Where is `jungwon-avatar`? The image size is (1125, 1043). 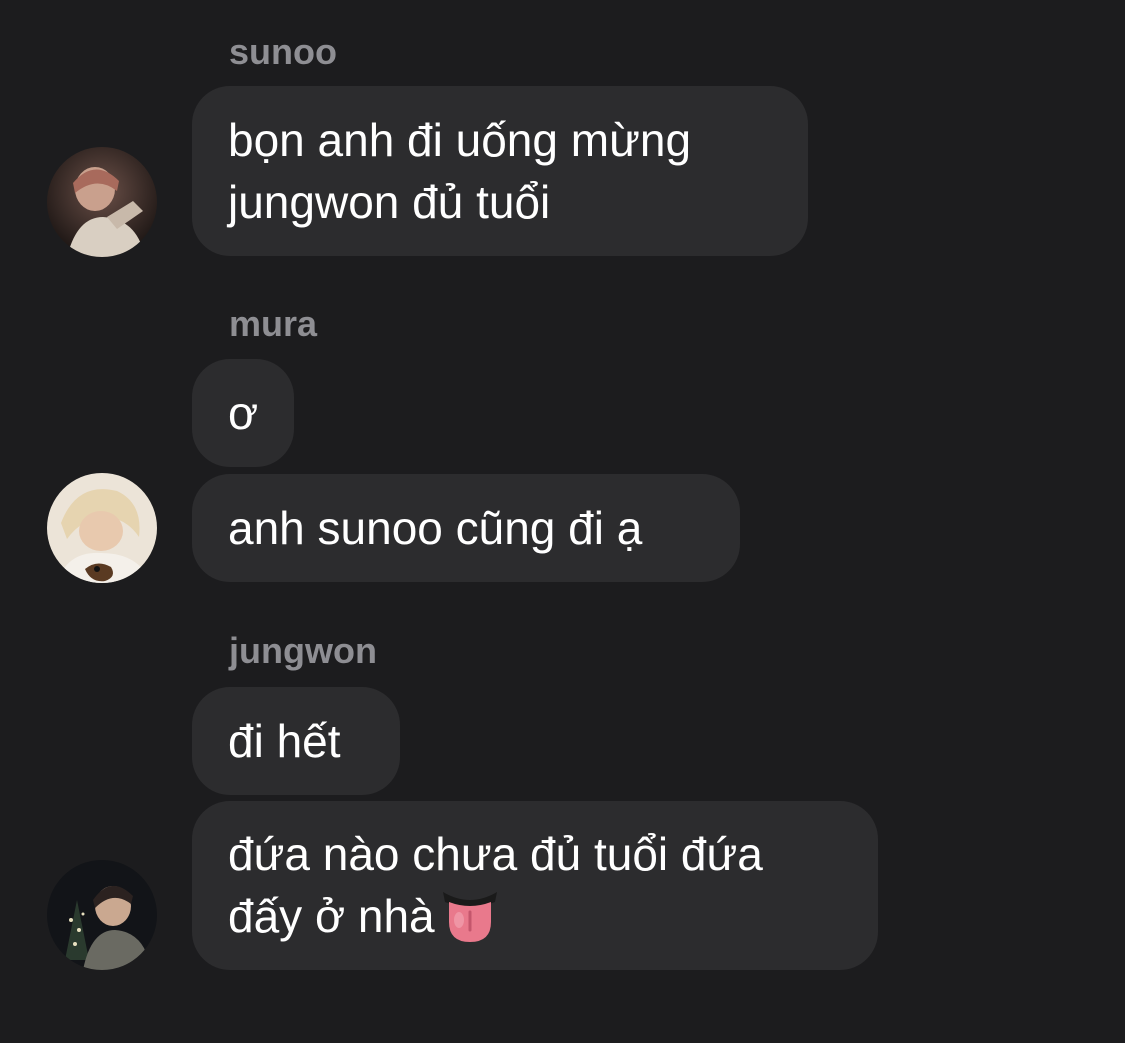
jungwon-avatar is located at coordinates (102, 915).